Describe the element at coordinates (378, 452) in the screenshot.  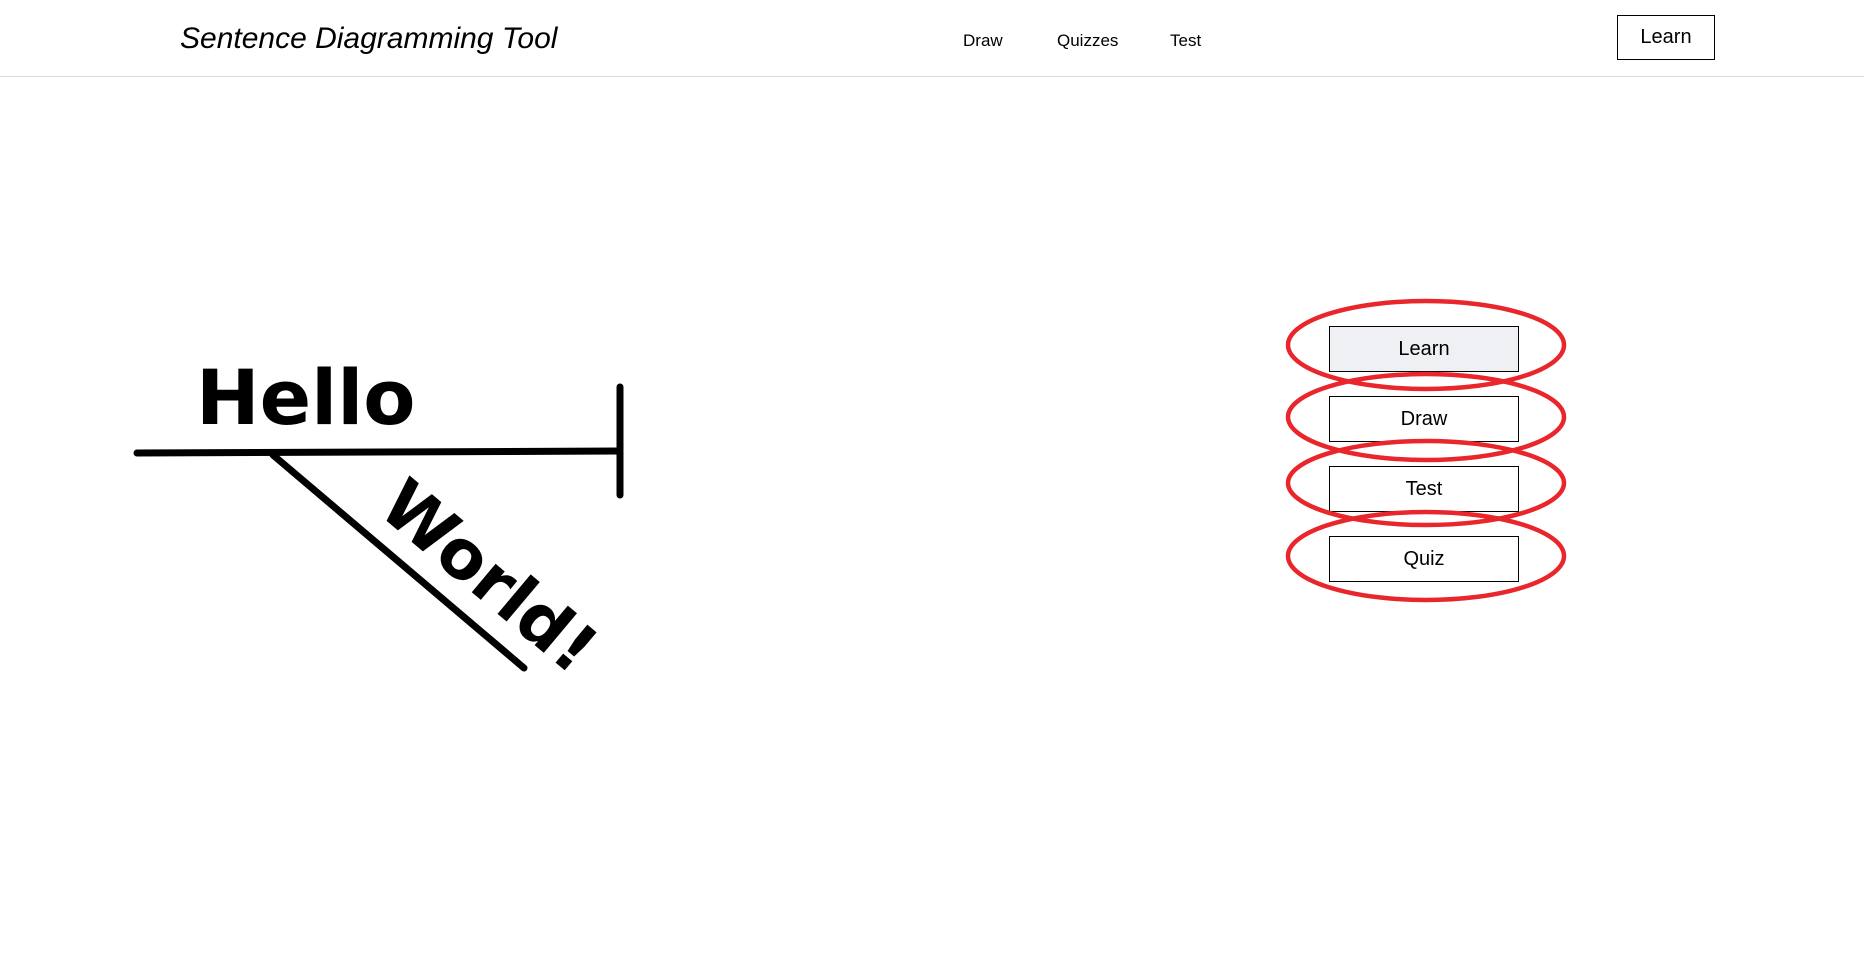
I see `diagram-baseline` at that location.